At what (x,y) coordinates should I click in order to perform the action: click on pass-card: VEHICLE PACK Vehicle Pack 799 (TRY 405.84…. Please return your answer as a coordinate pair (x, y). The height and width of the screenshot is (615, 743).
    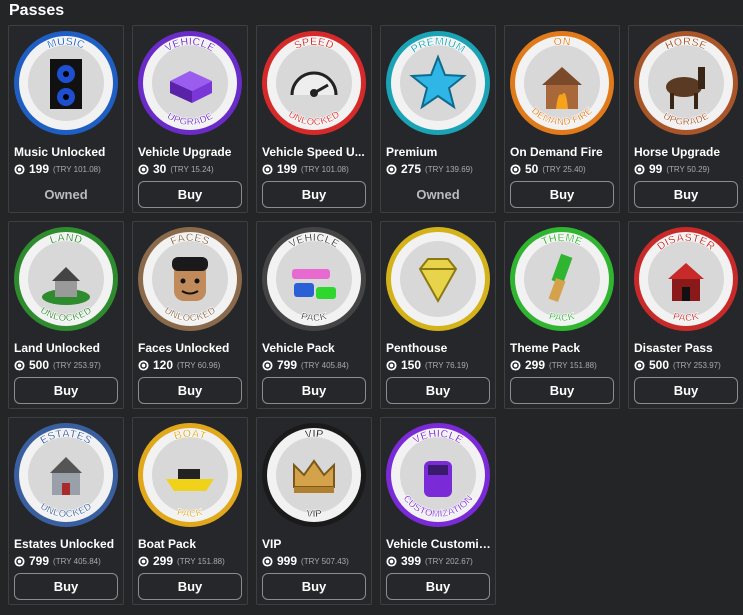
    Looking at the image, I should click on (314, 315).